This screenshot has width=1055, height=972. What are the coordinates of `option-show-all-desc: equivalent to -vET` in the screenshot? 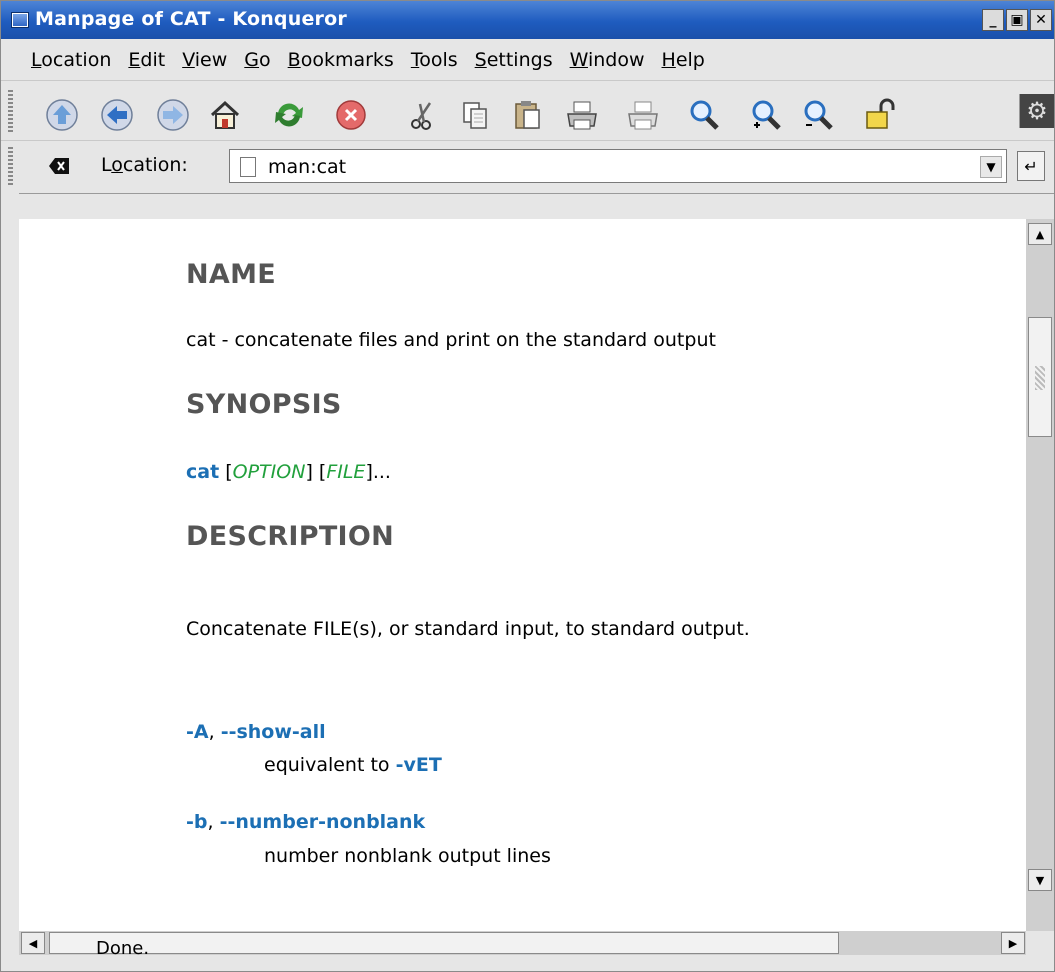 It's located at (353, 765).